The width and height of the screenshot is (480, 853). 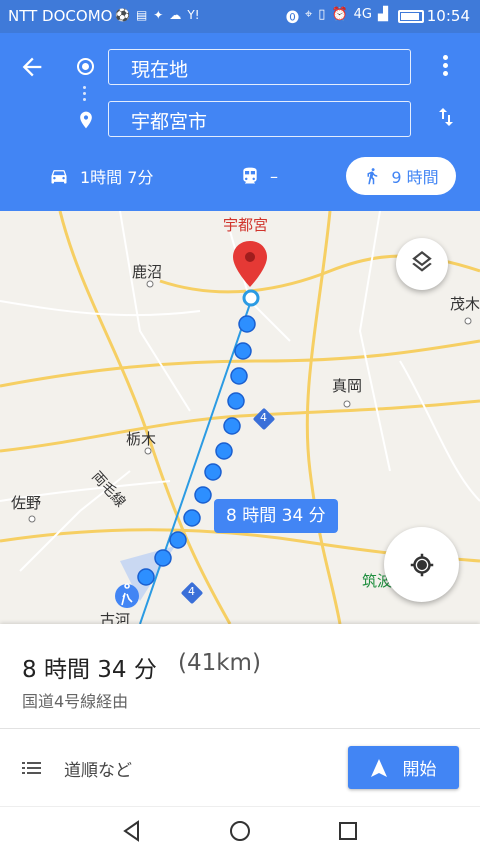 I want to click on route-distance: (41km), so click(x=219, y=663).